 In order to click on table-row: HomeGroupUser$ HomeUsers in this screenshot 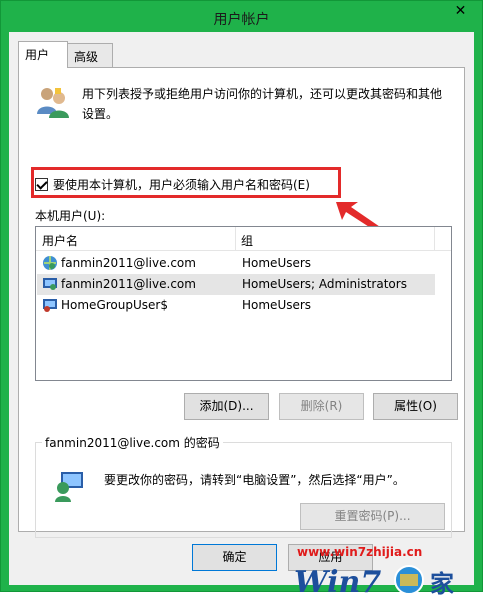, I will do `click(236, 305)`.